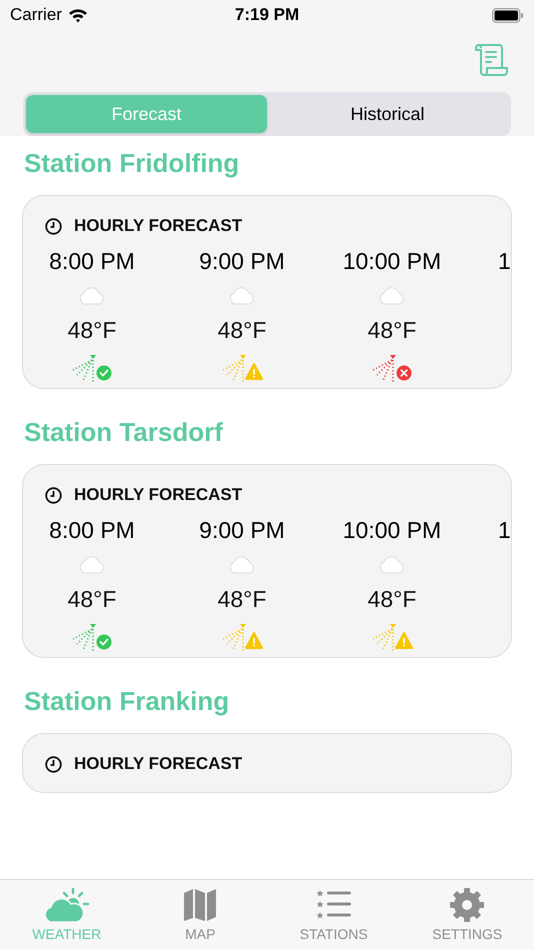 Image resolution: width=534 pixels, height=950 pixels. I want to click on tab-bar-item: STATIONS, so click(333, 915).